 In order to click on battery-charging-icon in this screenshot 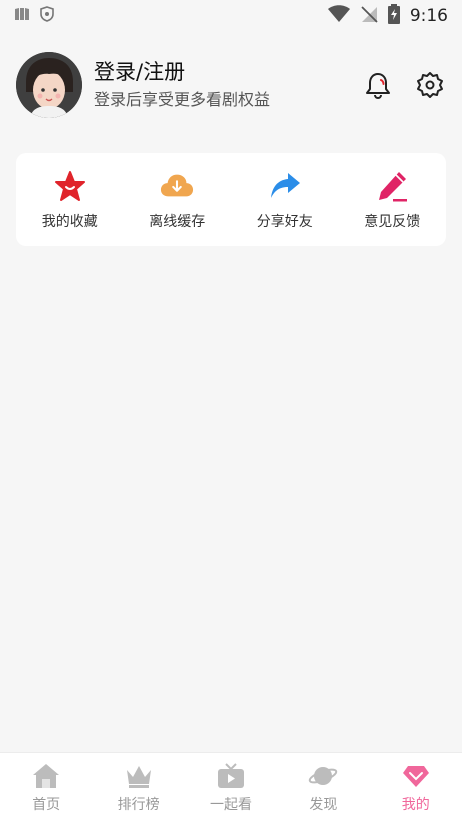, I will do `click(393, 16)`.